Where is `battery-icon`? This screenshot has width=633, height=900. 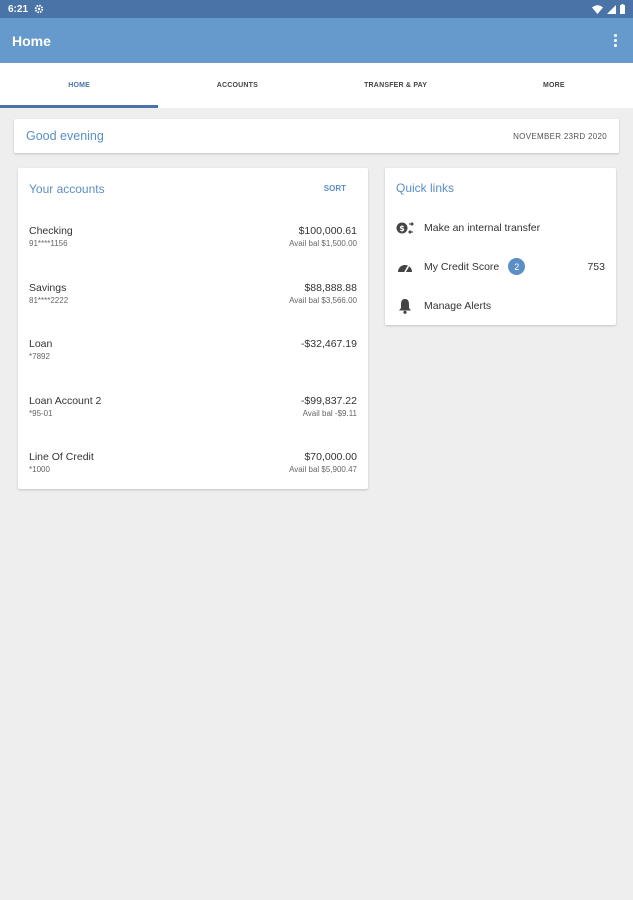 battery-icon is located at coordinates (622, 9).